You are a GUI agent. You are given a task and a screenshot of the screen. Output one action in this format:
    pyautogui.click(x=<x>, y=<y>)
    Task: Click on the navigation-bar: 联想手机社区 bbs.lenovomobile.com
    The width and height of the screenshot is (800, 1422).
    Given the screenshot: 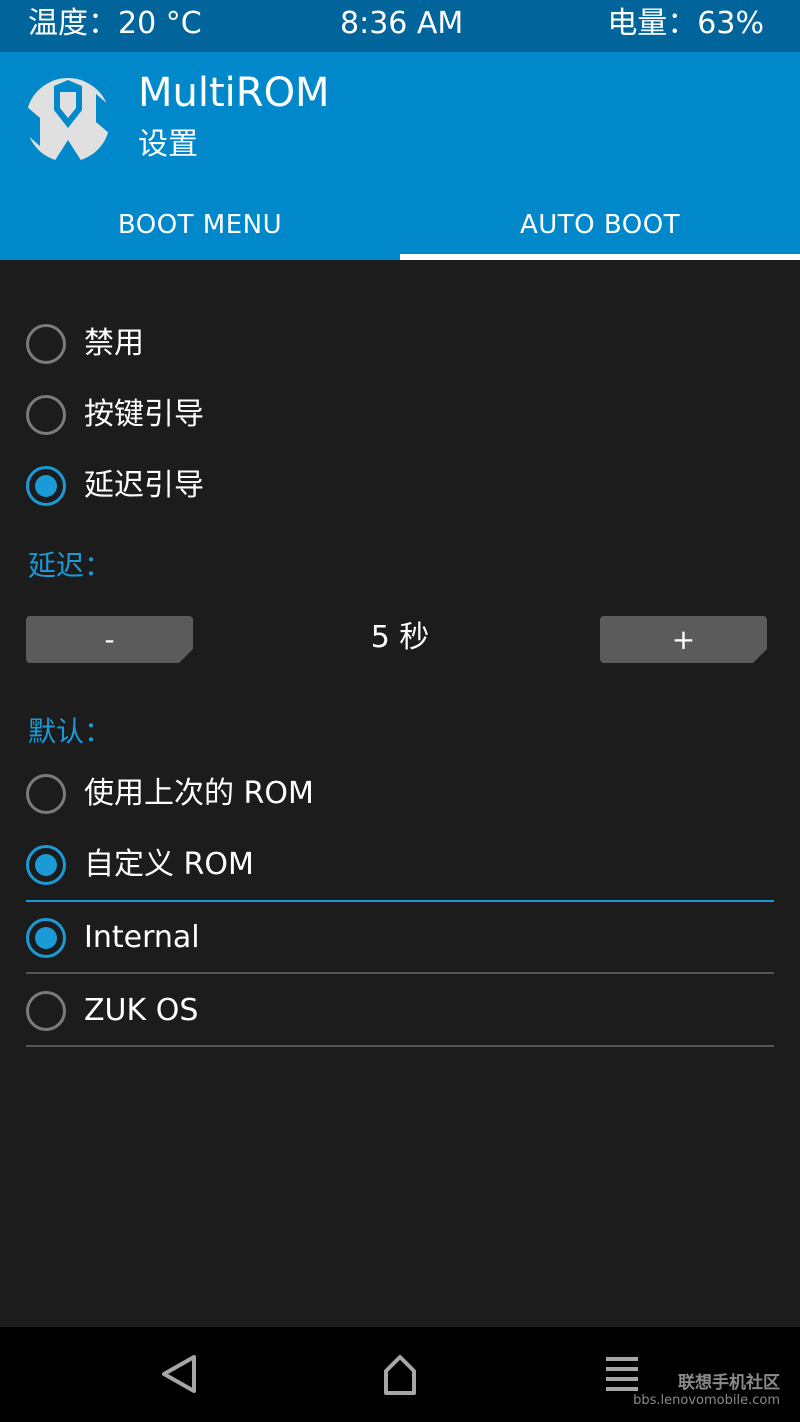 What is the action you would take?
    pyautogui.click(x=400, y=1374)
    